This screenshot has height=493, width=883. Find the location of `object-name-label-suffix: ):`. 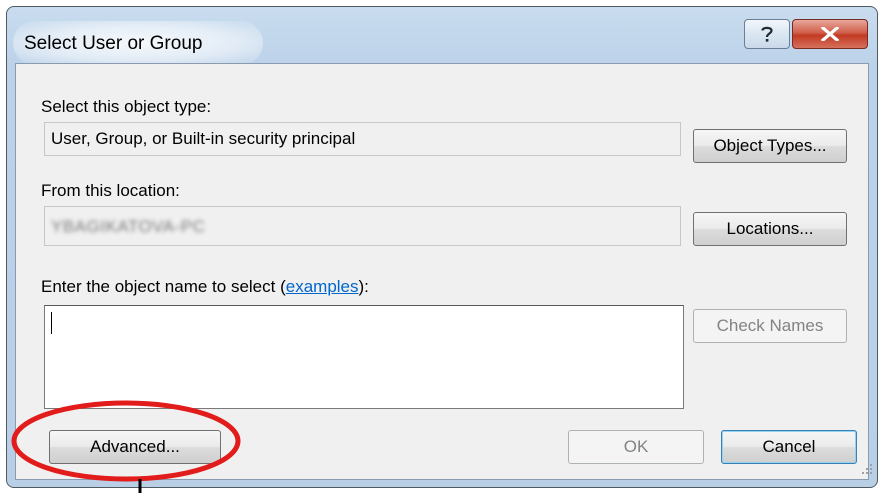

object-name-label-suffix: ): is located at coordinates (363, 286).